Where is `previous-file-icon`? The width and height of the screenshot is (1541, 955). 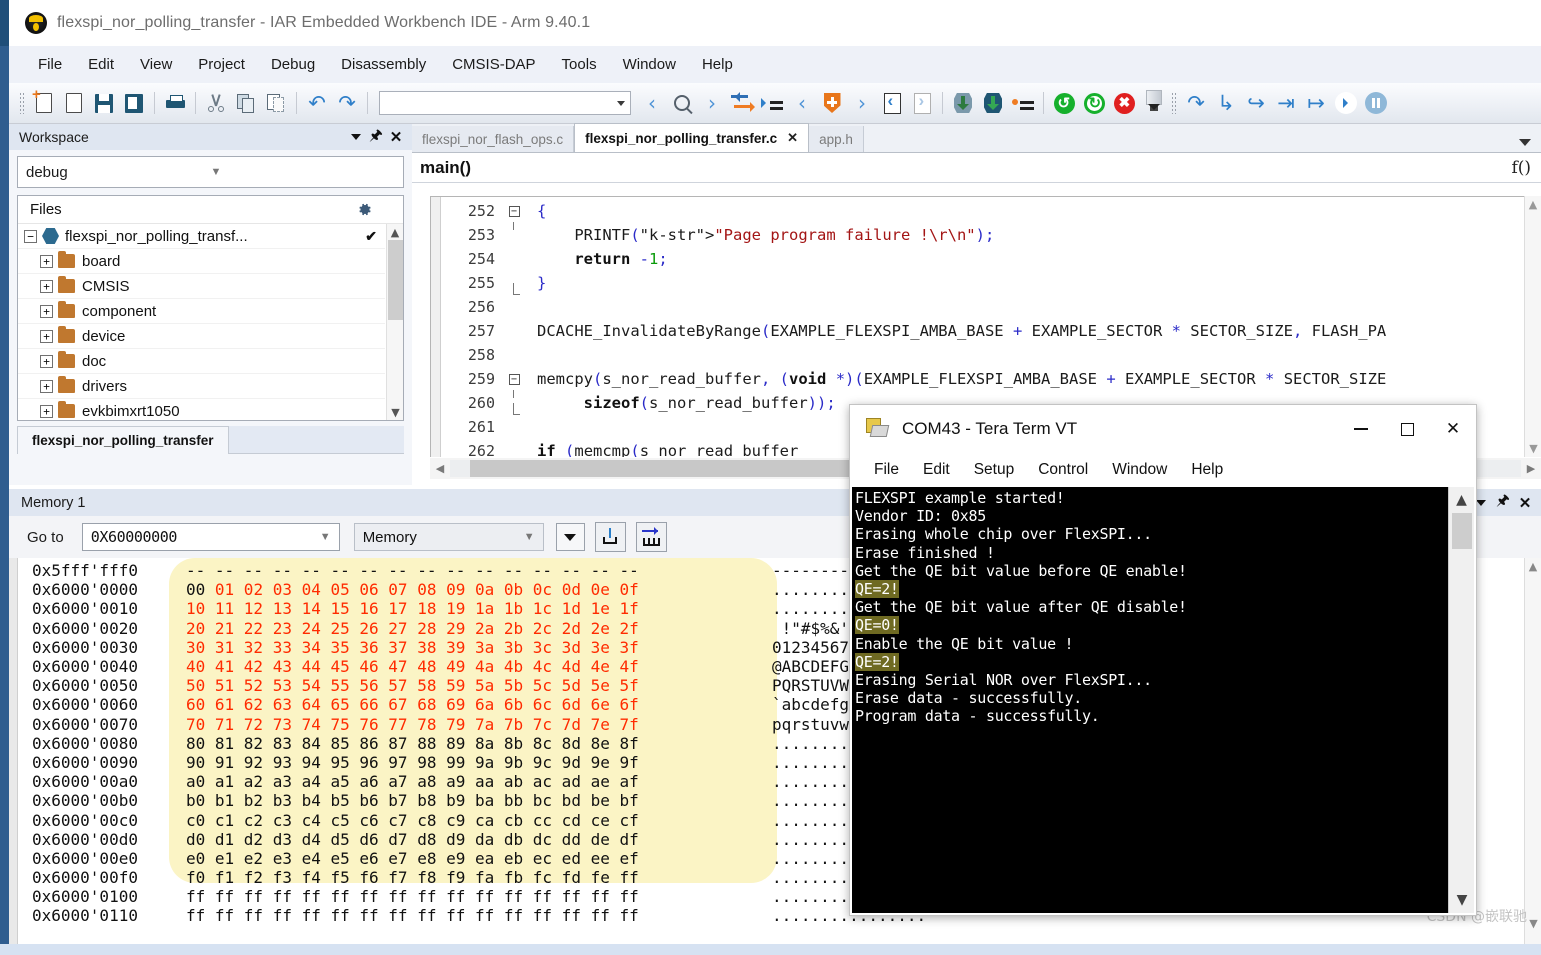 previous-file-icon is located at coordinates (892, 103).